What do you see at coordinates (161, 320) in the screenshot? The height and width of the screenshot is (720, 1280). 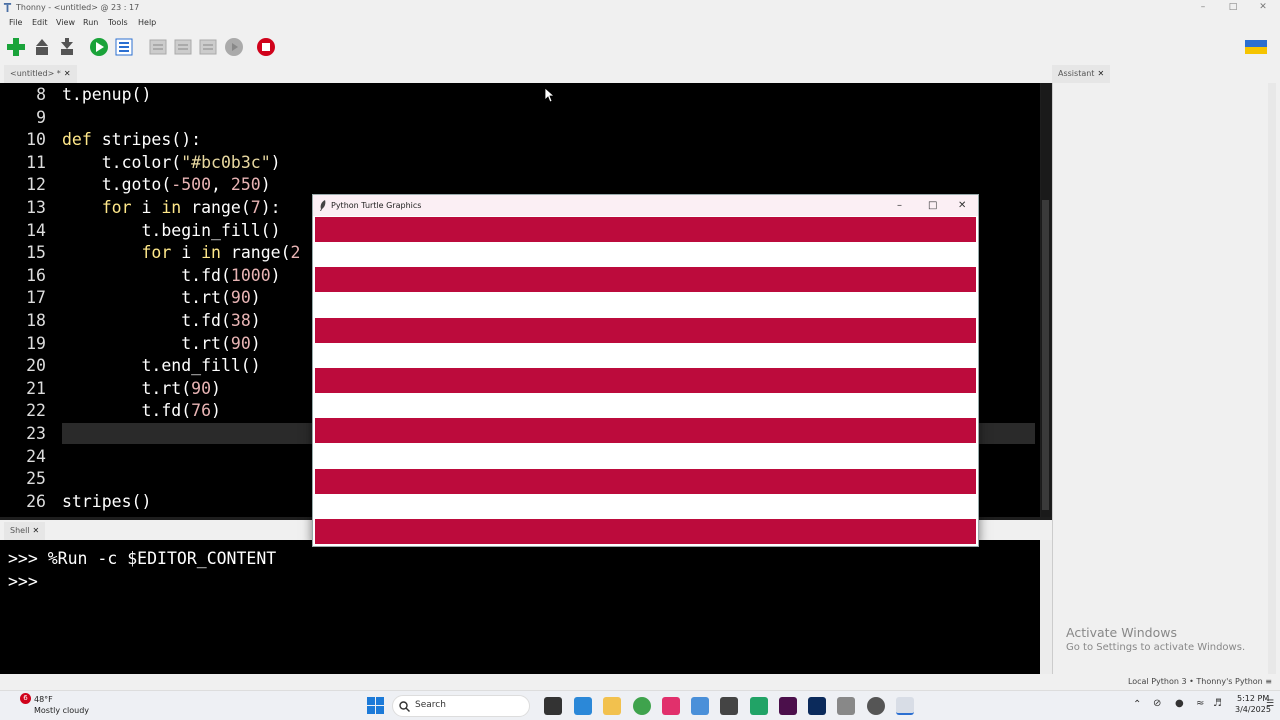 I see `code-line: t.fd(38)` at bounding box center [161, 320].